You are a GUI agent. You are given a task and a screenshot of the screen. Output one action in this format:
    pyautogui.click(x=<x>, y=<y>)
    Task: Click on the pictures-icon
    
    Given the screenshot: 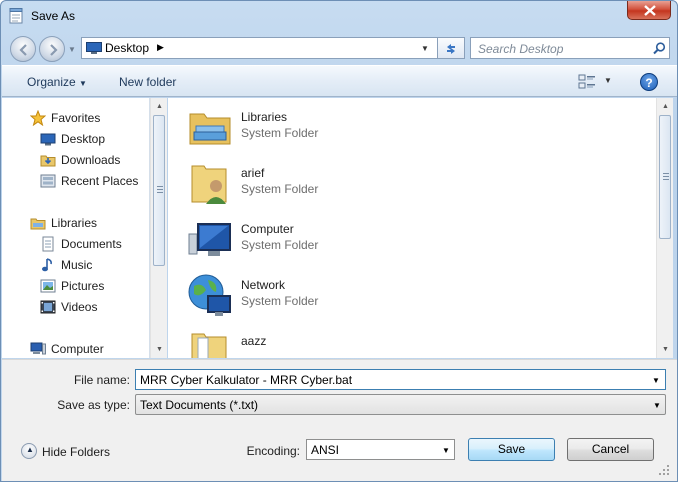 What is the action you would take?
    pyautogui.click(x=48, y=286)
    